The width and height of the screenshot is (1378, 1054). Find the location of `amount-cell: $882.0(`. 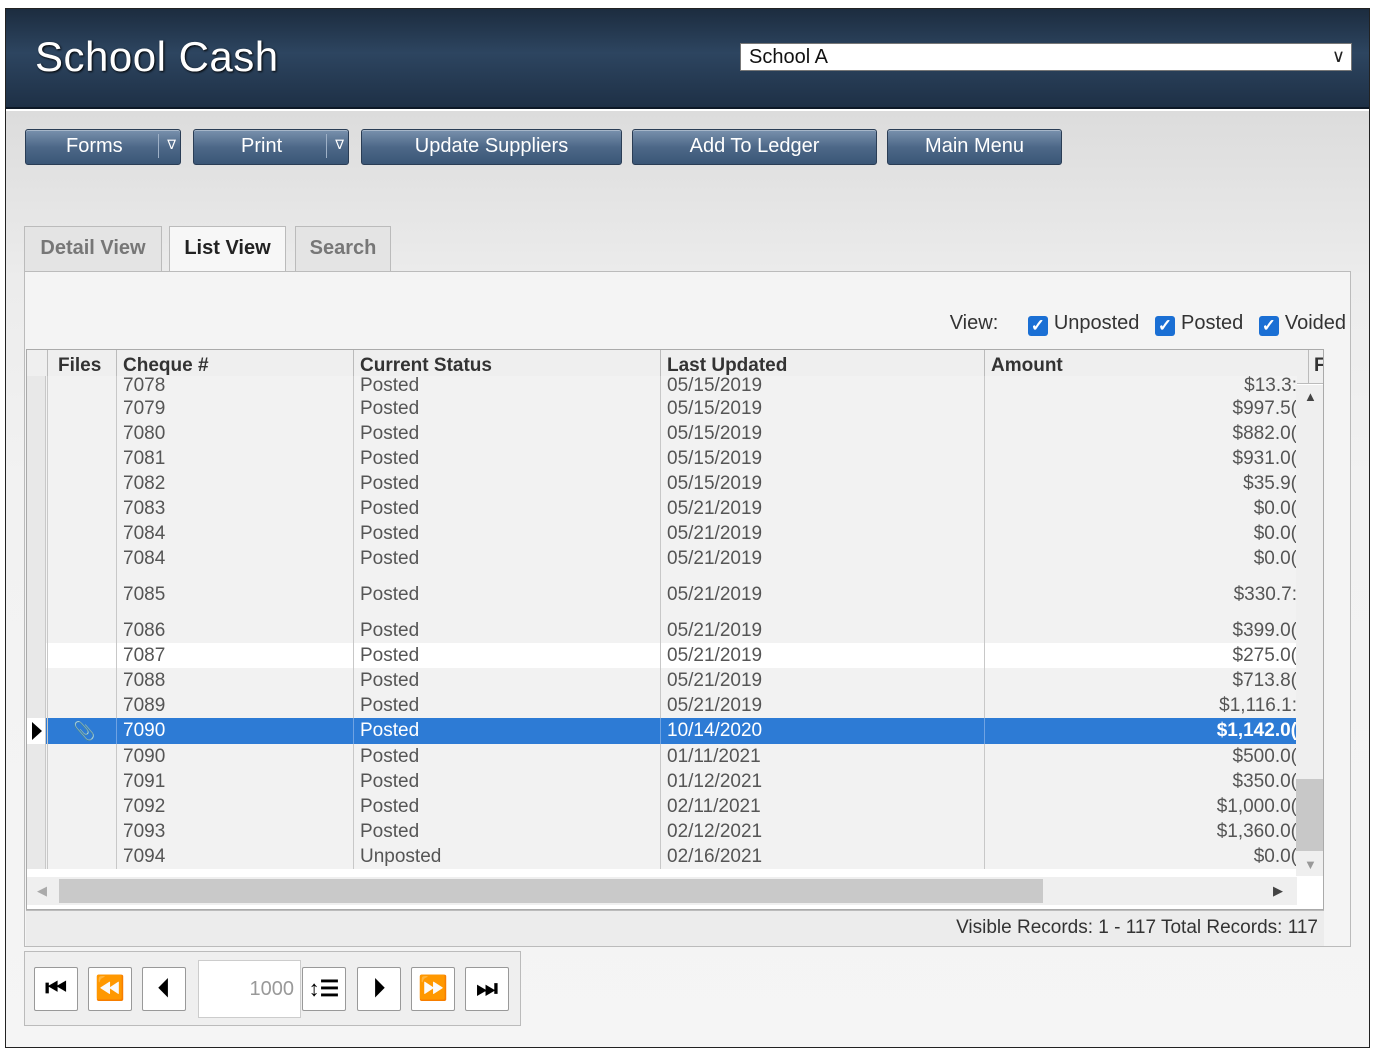

amount-cell: $882.0( is located at coordinates (1140, 433).